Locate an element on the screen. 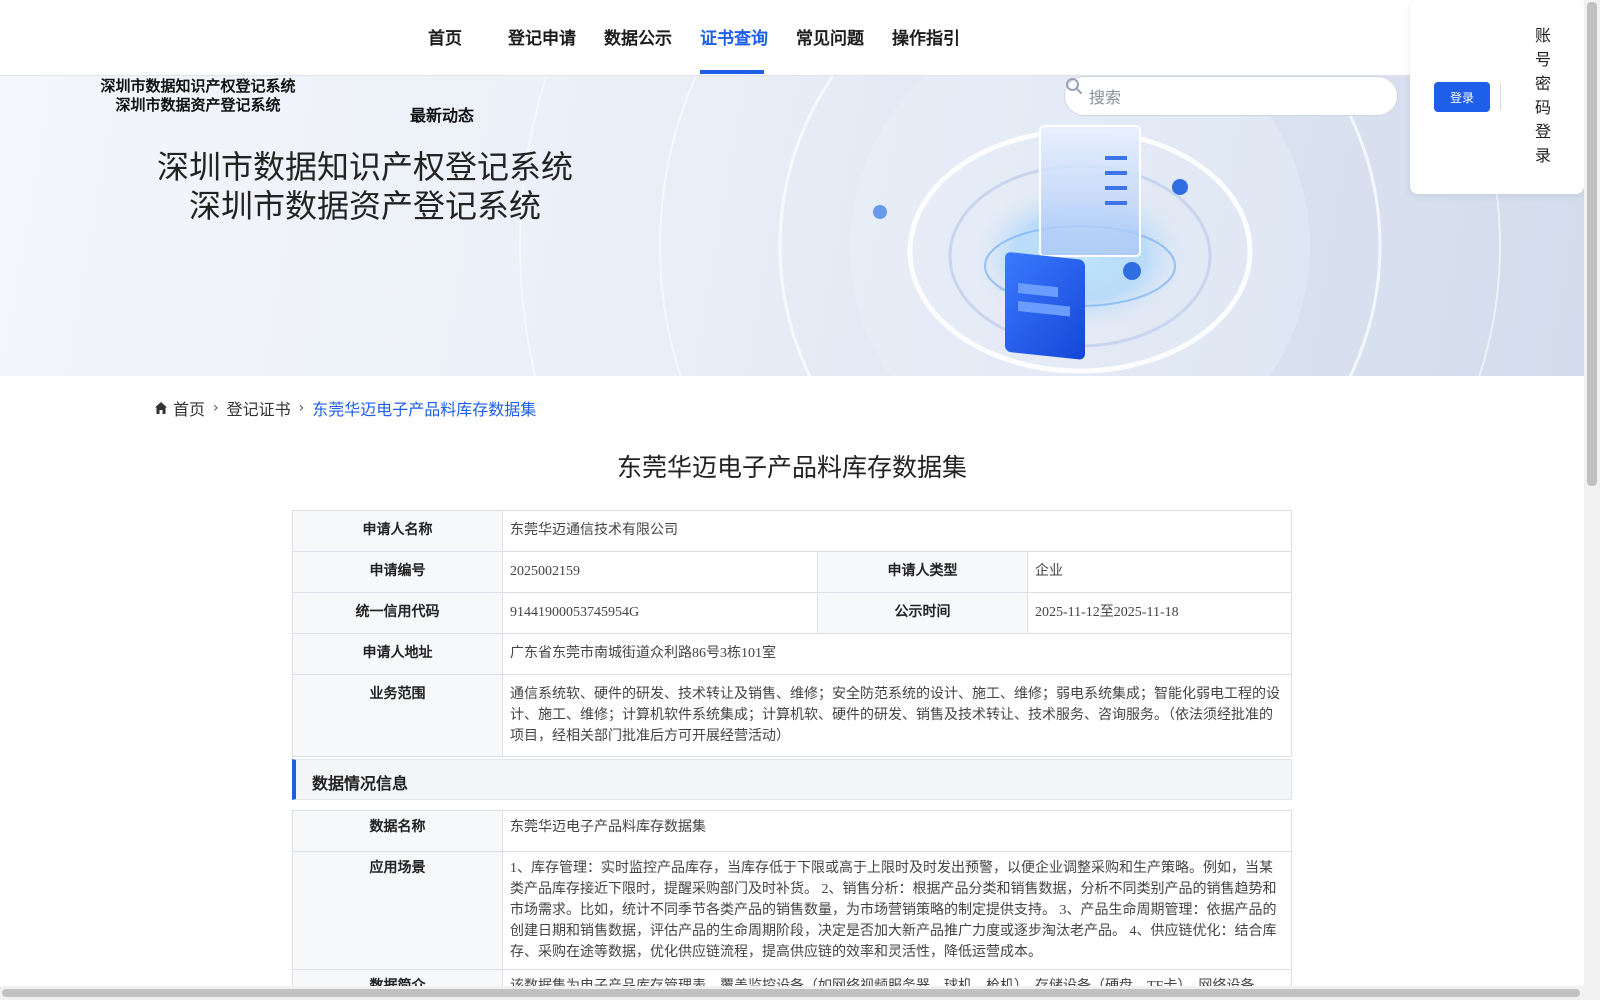 This screenshot has height=1000, width=1600. login-button: 登录 is located at coordinates (1462, 97).